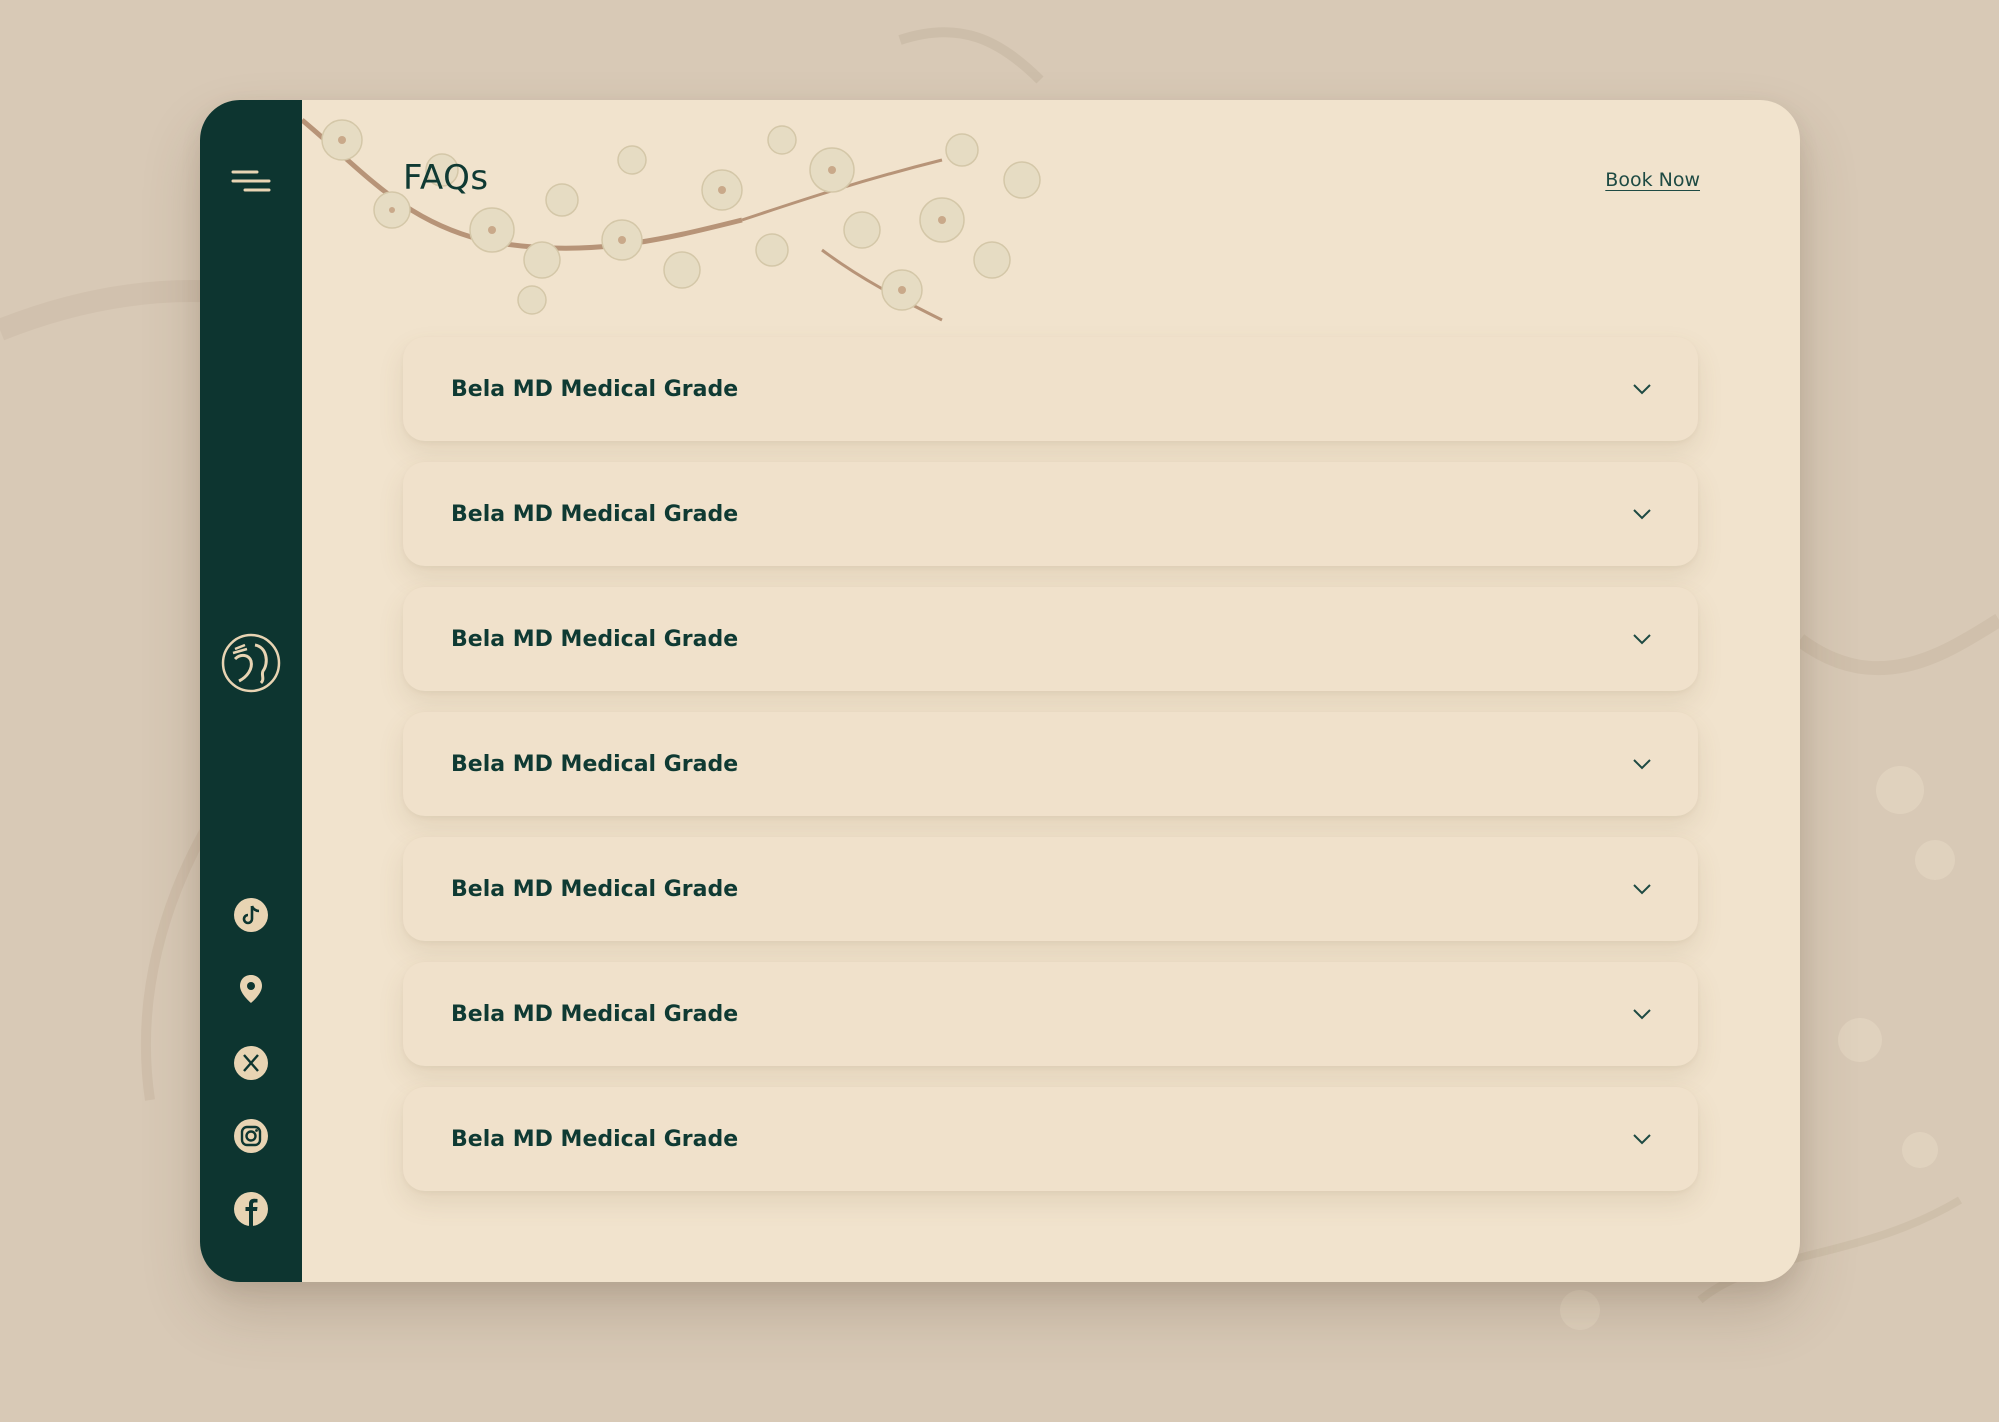 Image resolution: width=1999 pixels, height=1422 pixels. I want to click on page-title: FAQs, so click(446, 178).